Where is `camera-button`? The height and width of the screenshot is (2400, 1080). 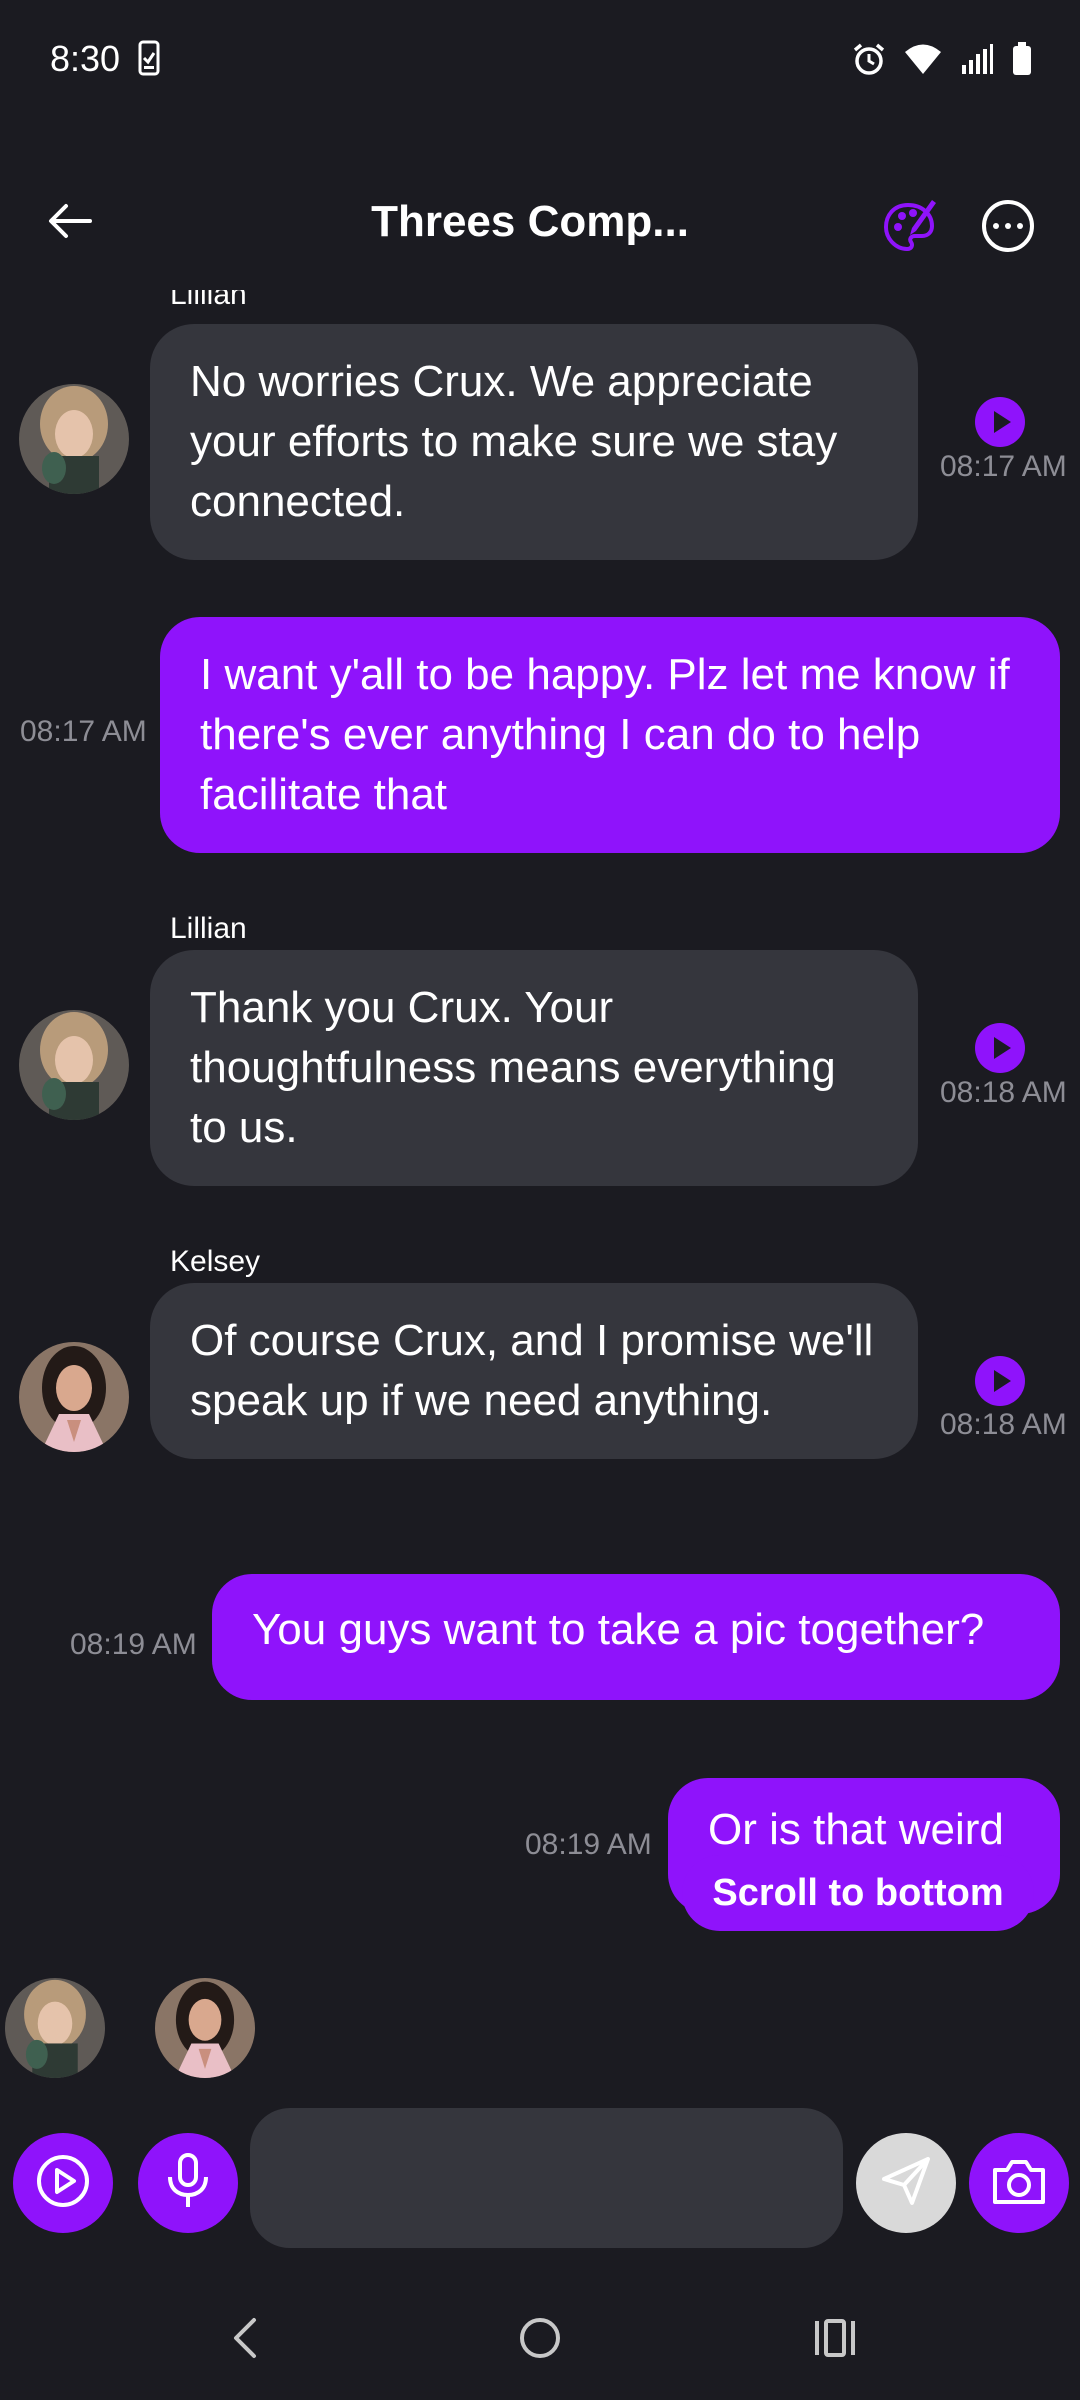 camera-button is located at coordinates (1019, 2183).